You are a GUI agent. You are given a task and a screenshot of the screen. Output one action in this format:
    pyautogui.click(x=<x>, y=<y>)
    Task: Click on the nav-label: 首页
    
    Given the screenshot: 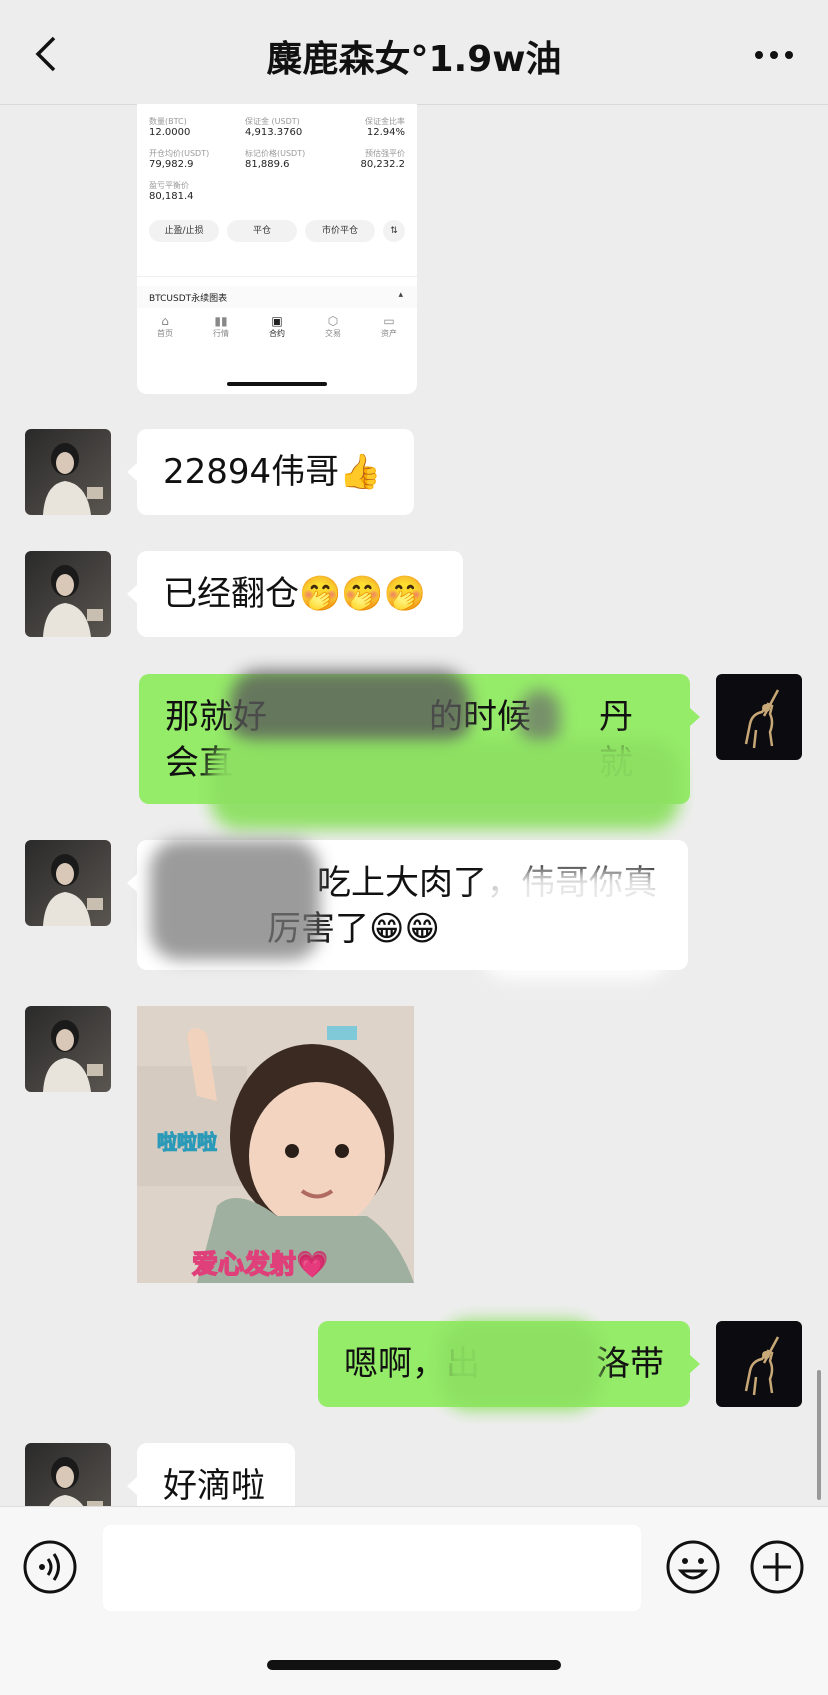 What is the action you would take?
    pyautogui.click(x=165, y=333)
    